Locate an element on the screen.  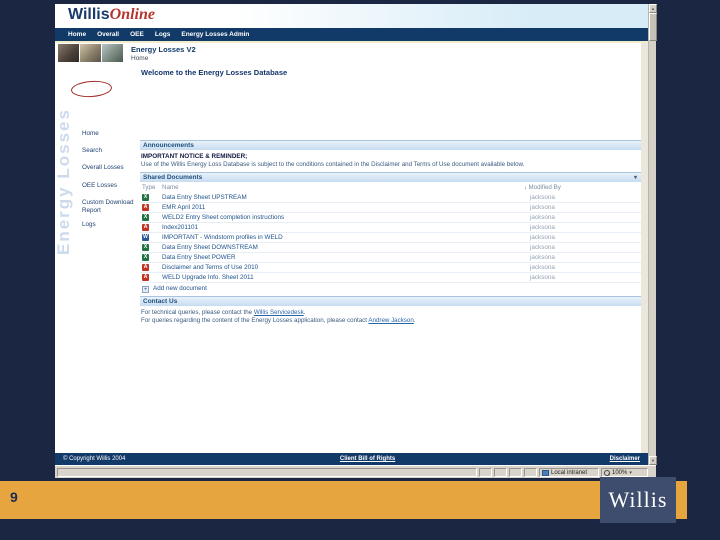
breadcrumb: Home is located at coordinates (140, 58).